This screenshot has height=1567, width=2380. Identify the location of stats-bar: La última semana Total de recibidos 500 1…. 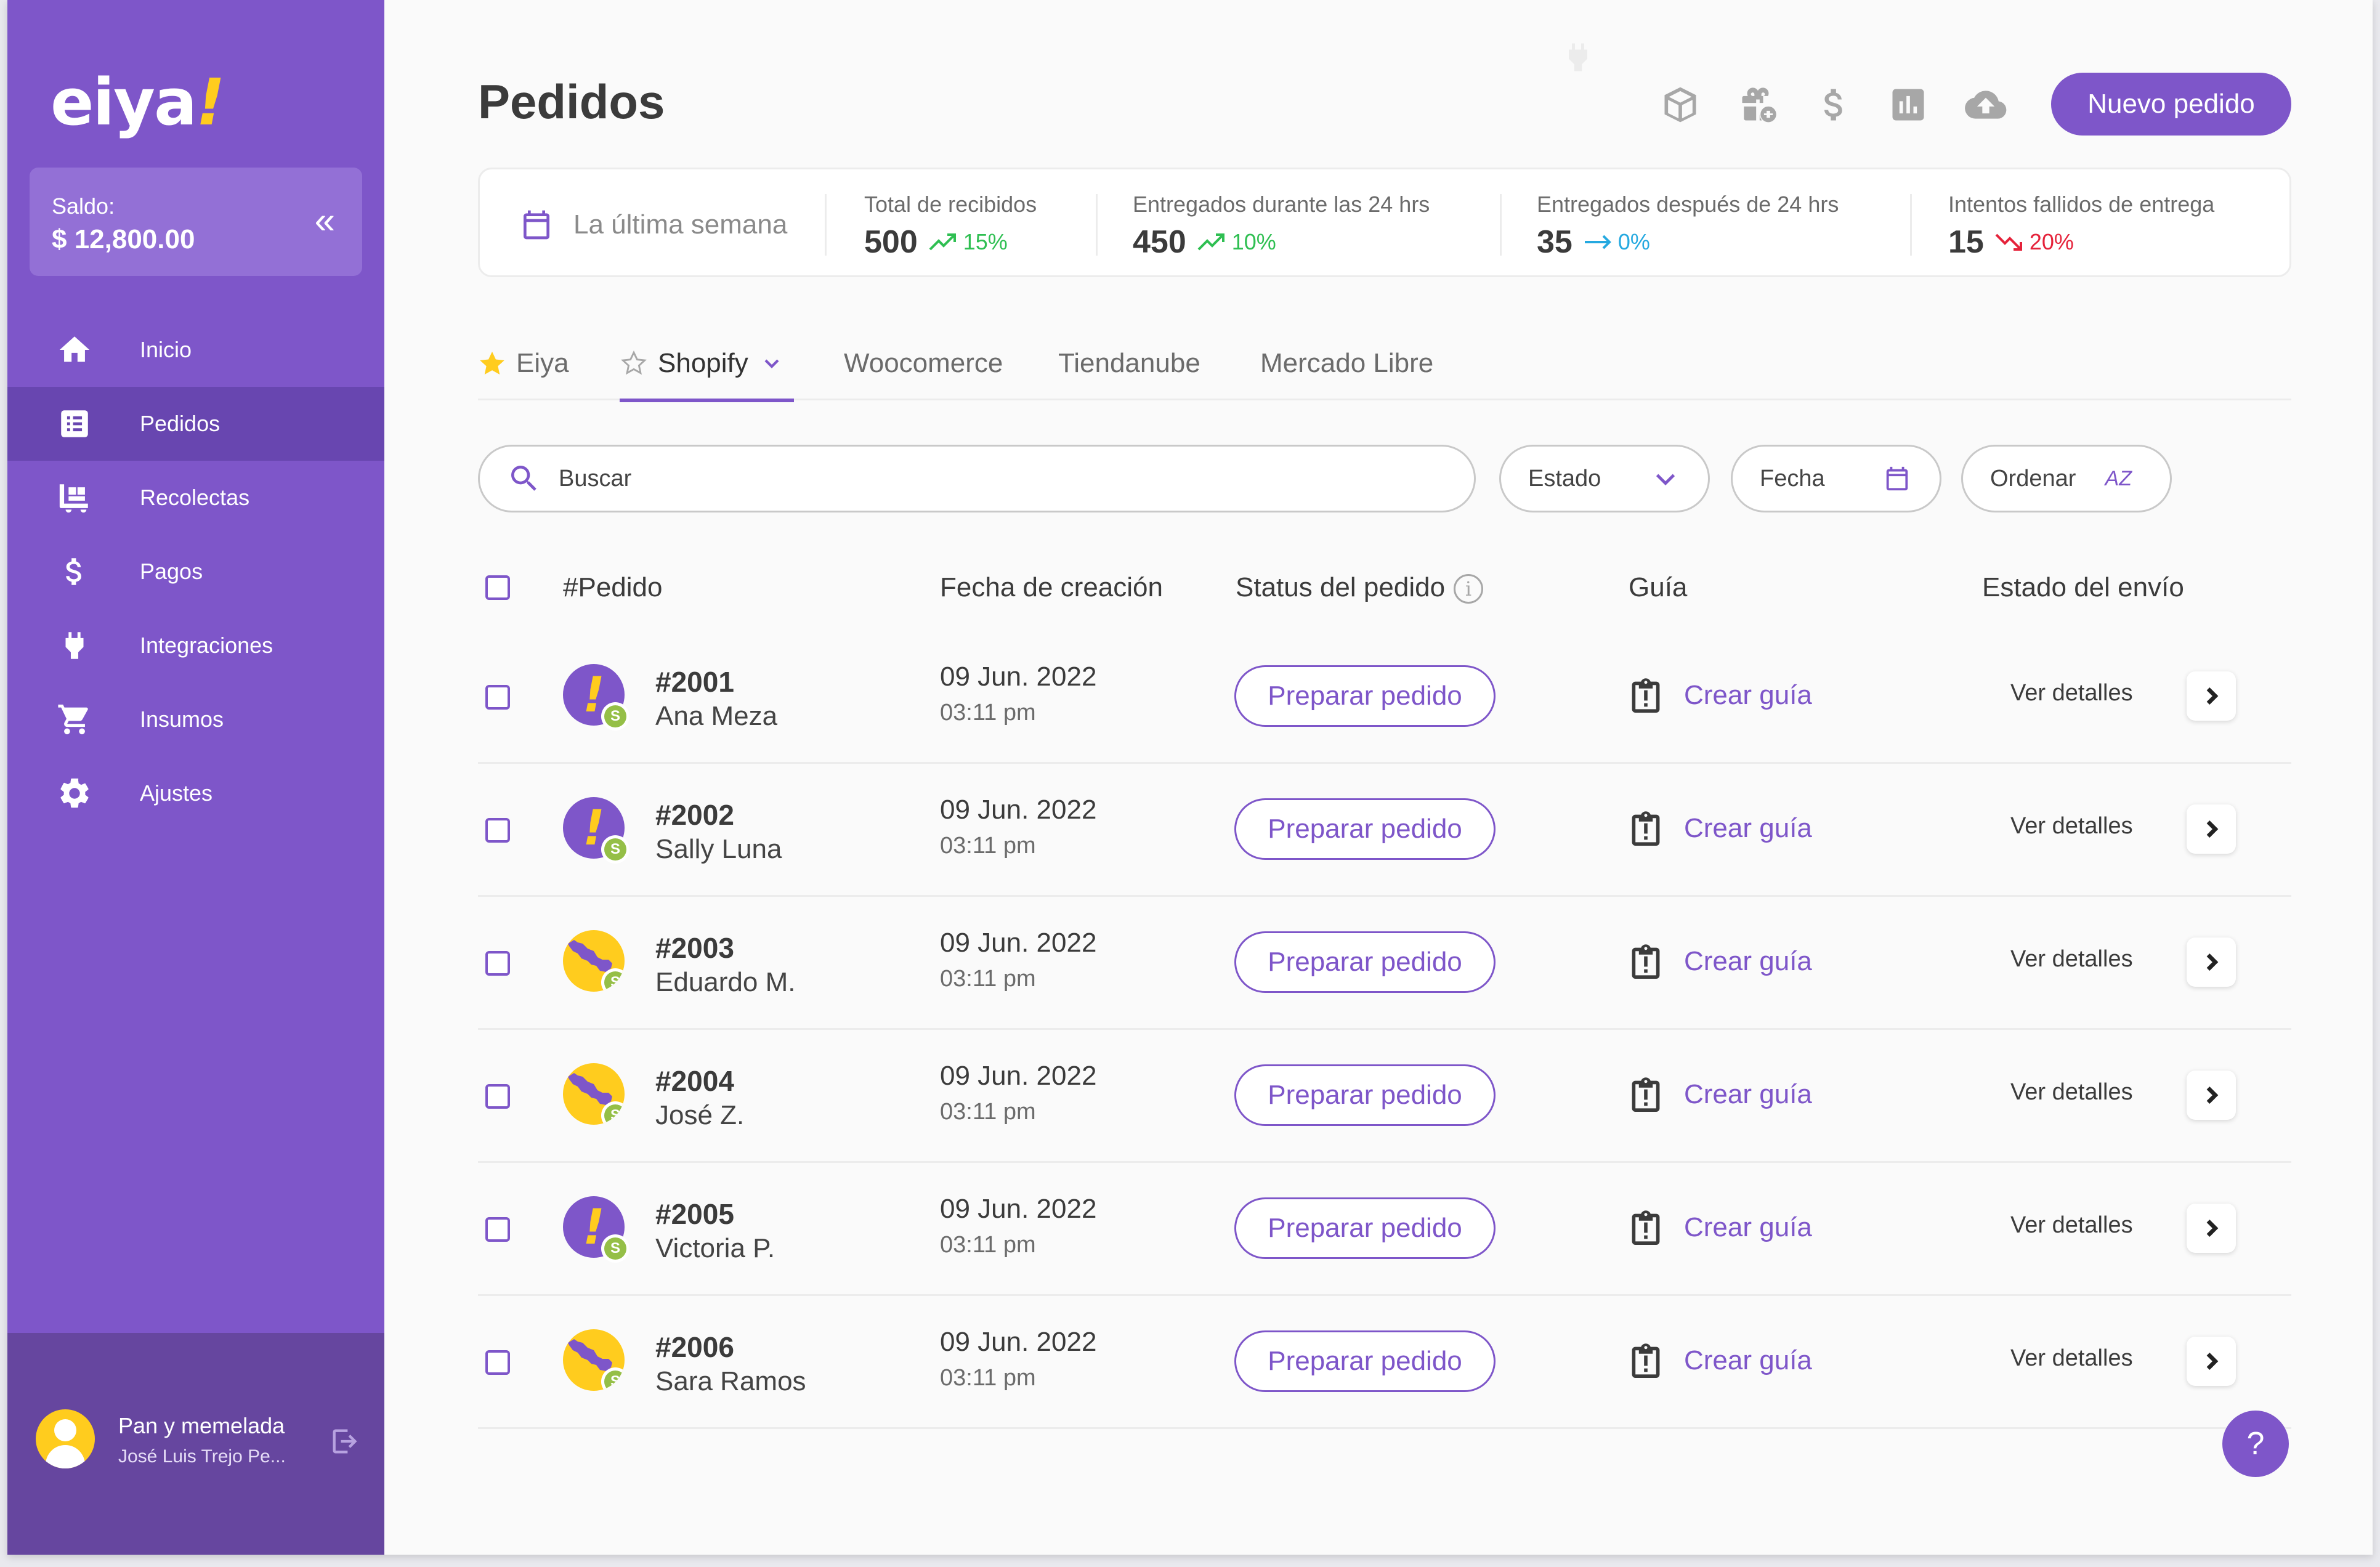
(1384, 223).